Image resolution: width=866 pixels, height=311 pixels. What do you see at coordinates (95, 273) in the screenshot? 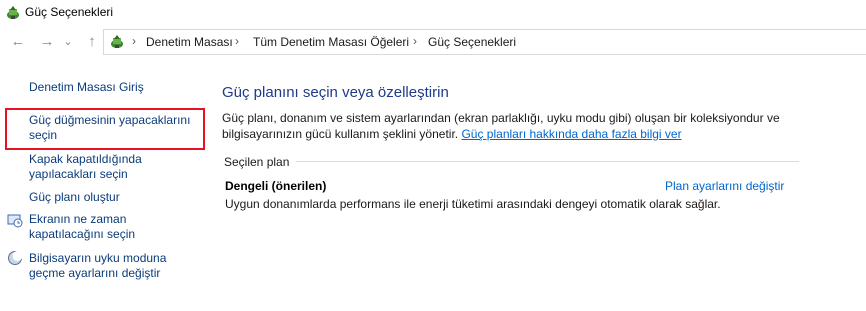
I see `sidebar-item-label: geçme ayarlarını değiştir` at bounding box center [95, 273].